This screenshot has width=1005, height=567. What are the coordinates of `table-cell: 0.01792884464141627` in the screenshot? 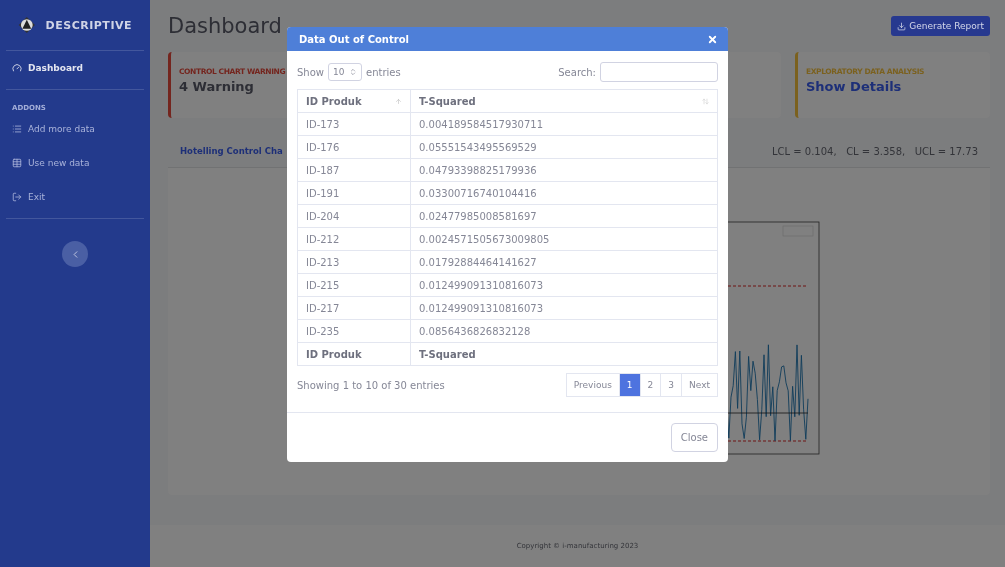 It's located at (564, 262).